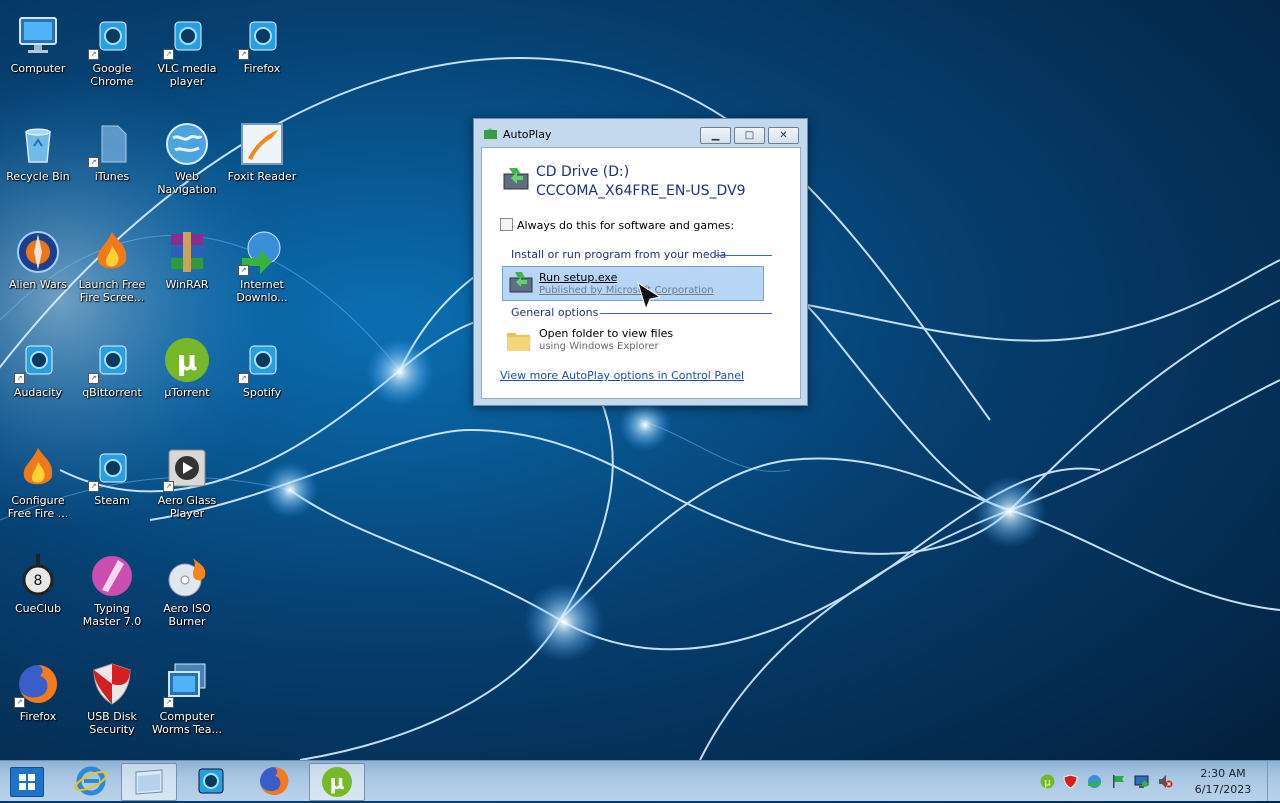  I want to click on media-player-icon, so click(211, 781).